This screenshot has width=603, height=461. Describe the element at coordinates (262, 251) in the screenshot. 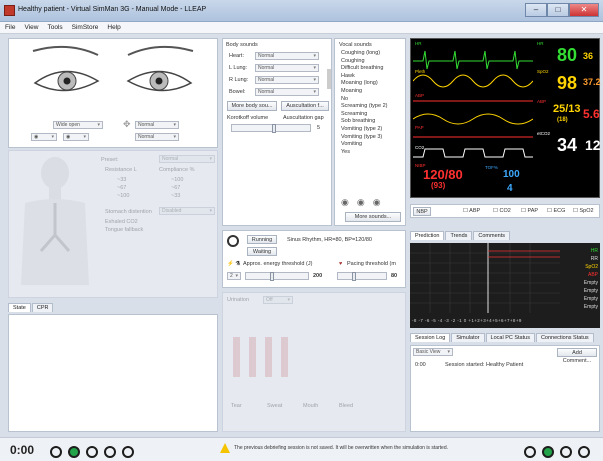

I see `waiting-button: Waiting` at that location.